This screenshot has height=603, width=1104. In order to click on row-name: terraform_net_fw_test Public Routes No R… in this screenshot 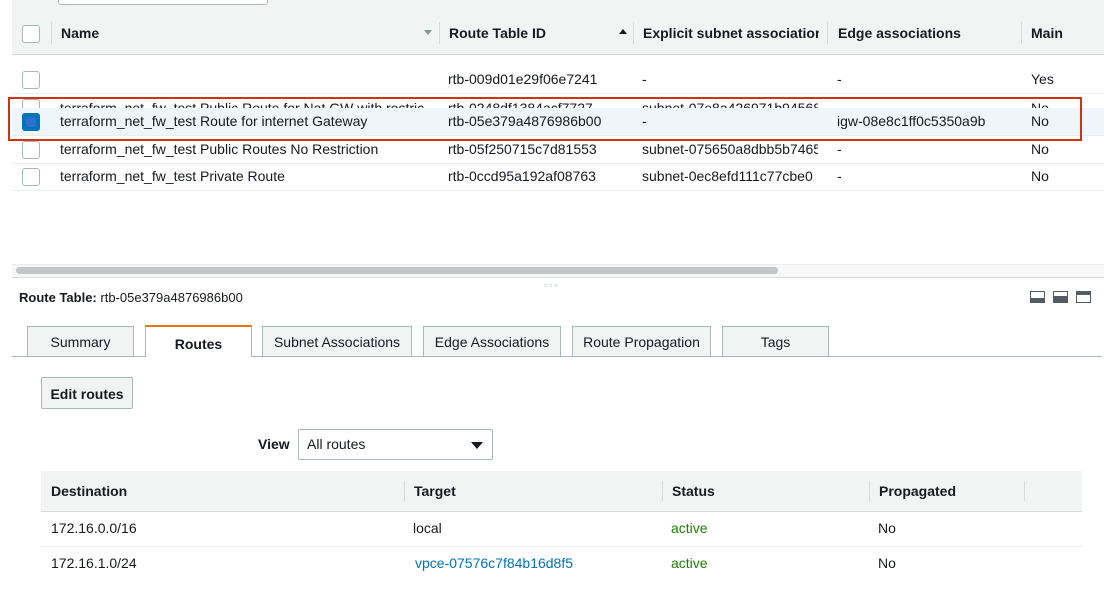, I will do `click(219, 149)`.